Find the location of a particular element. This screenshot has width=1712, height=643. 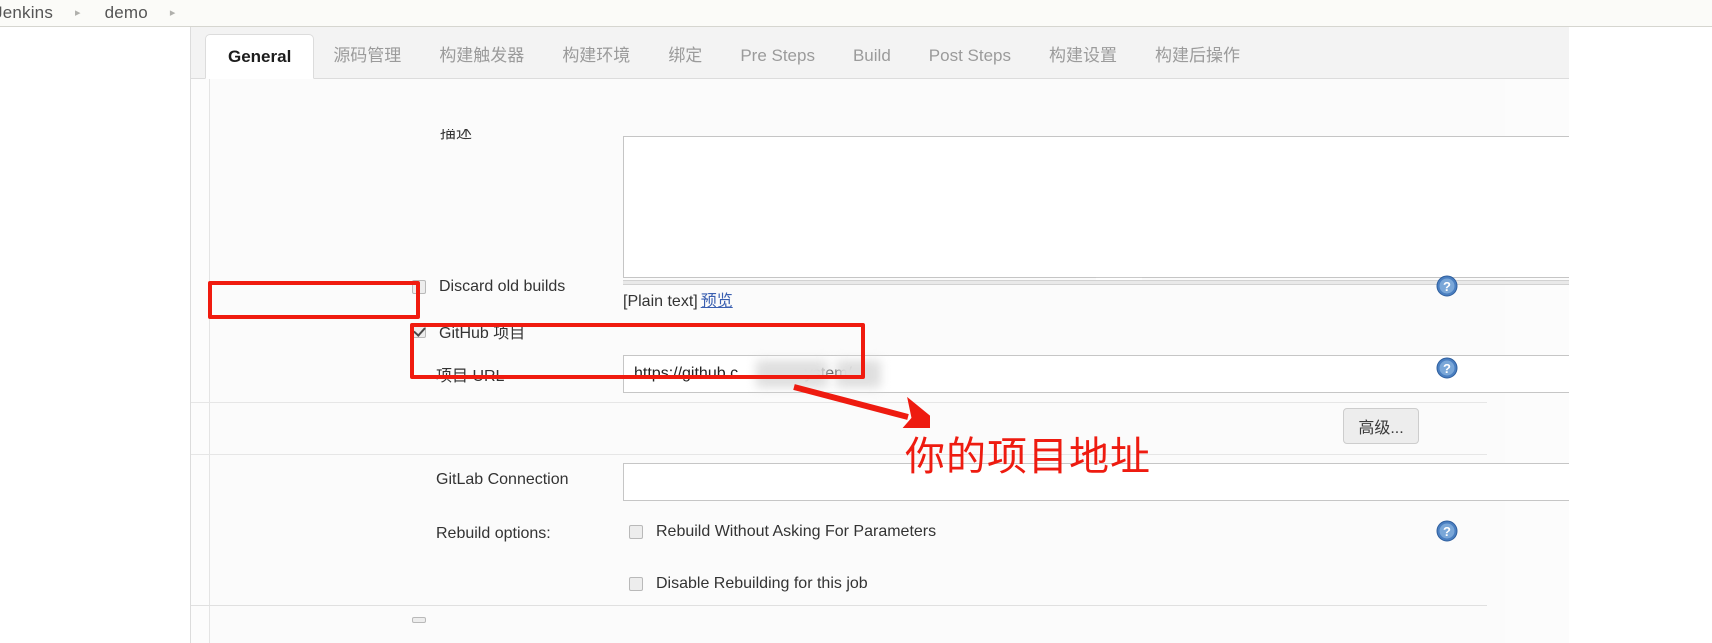

disable-rebuilding-label: Disable Rebuilding for this job is located at coordinates (762, 583).